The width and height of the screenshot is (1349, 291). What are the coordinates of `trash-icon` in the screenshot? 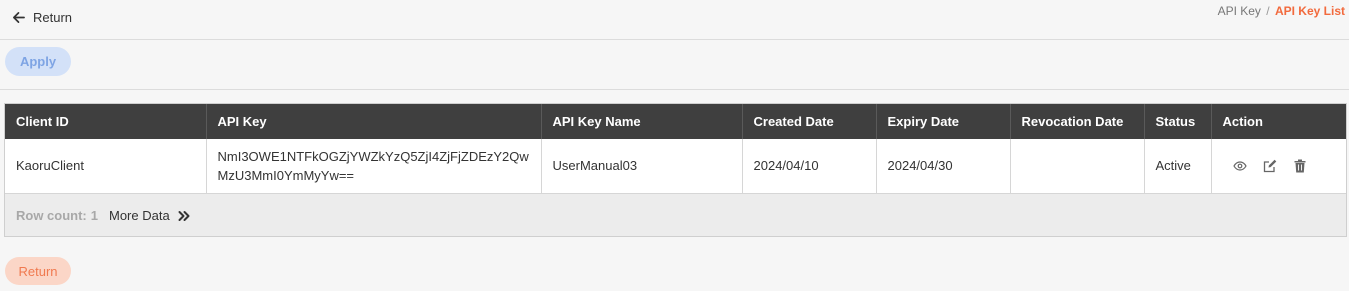 It's located at (1300, 166).